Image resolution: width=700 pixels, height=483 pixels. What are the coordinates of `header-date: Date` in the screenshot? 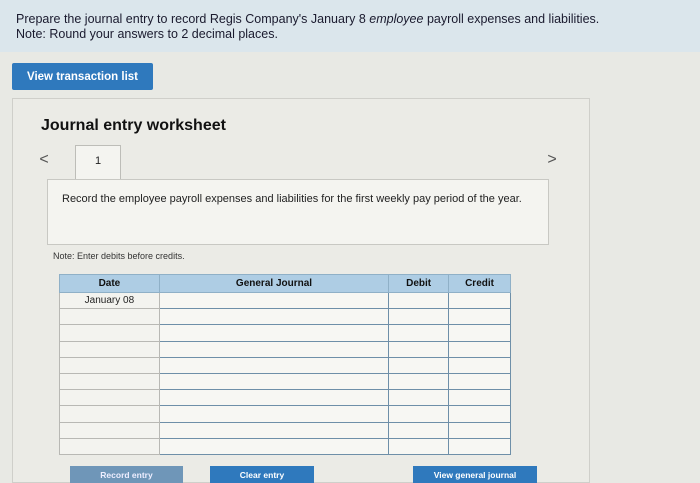 It's located at (109, 283).